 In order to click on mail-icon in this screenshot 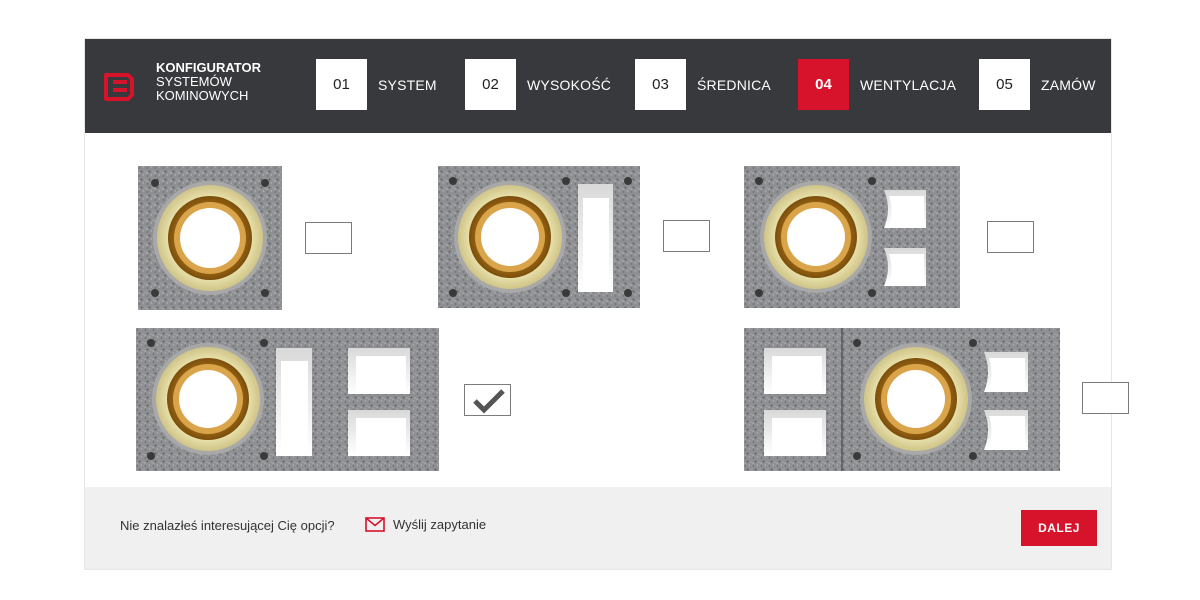, I will do `click(375, 524)`.